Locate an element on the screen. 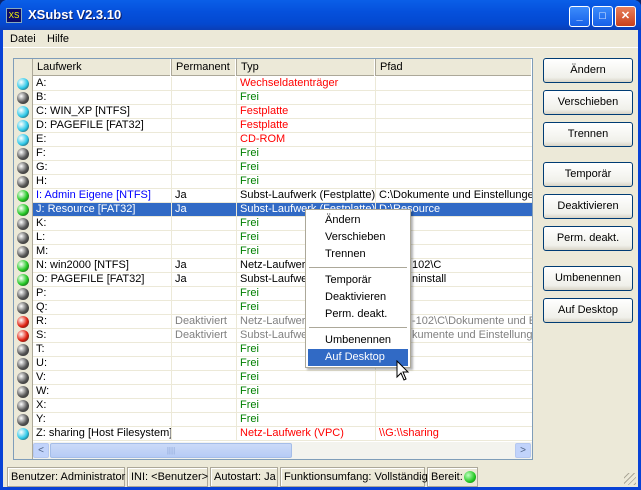 The image size is (641, 490). table-row: Q: Frei is located at coordinates (273, 308).